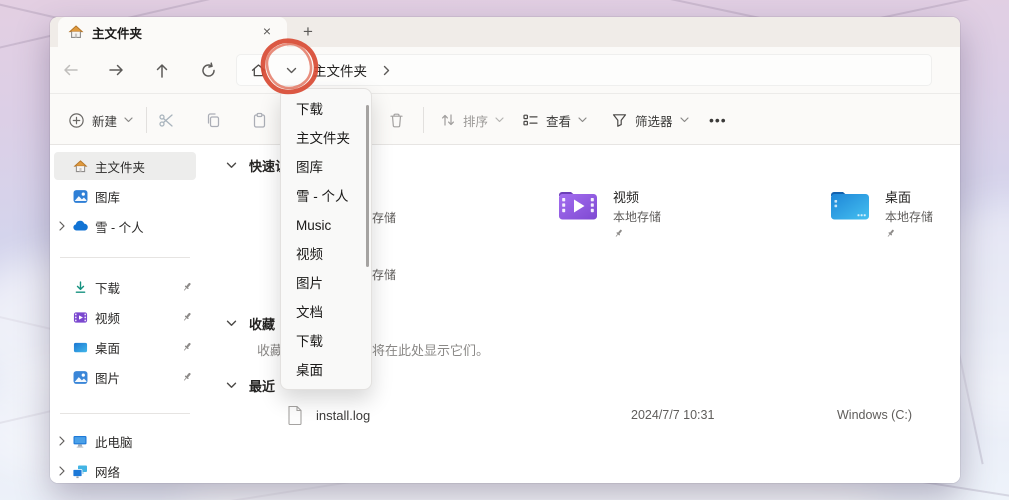  What do you see at coordinates (125, 287) in the screenshot?
I see `sidebar-item-downloads: 下载` at bounding box center [125, 287].